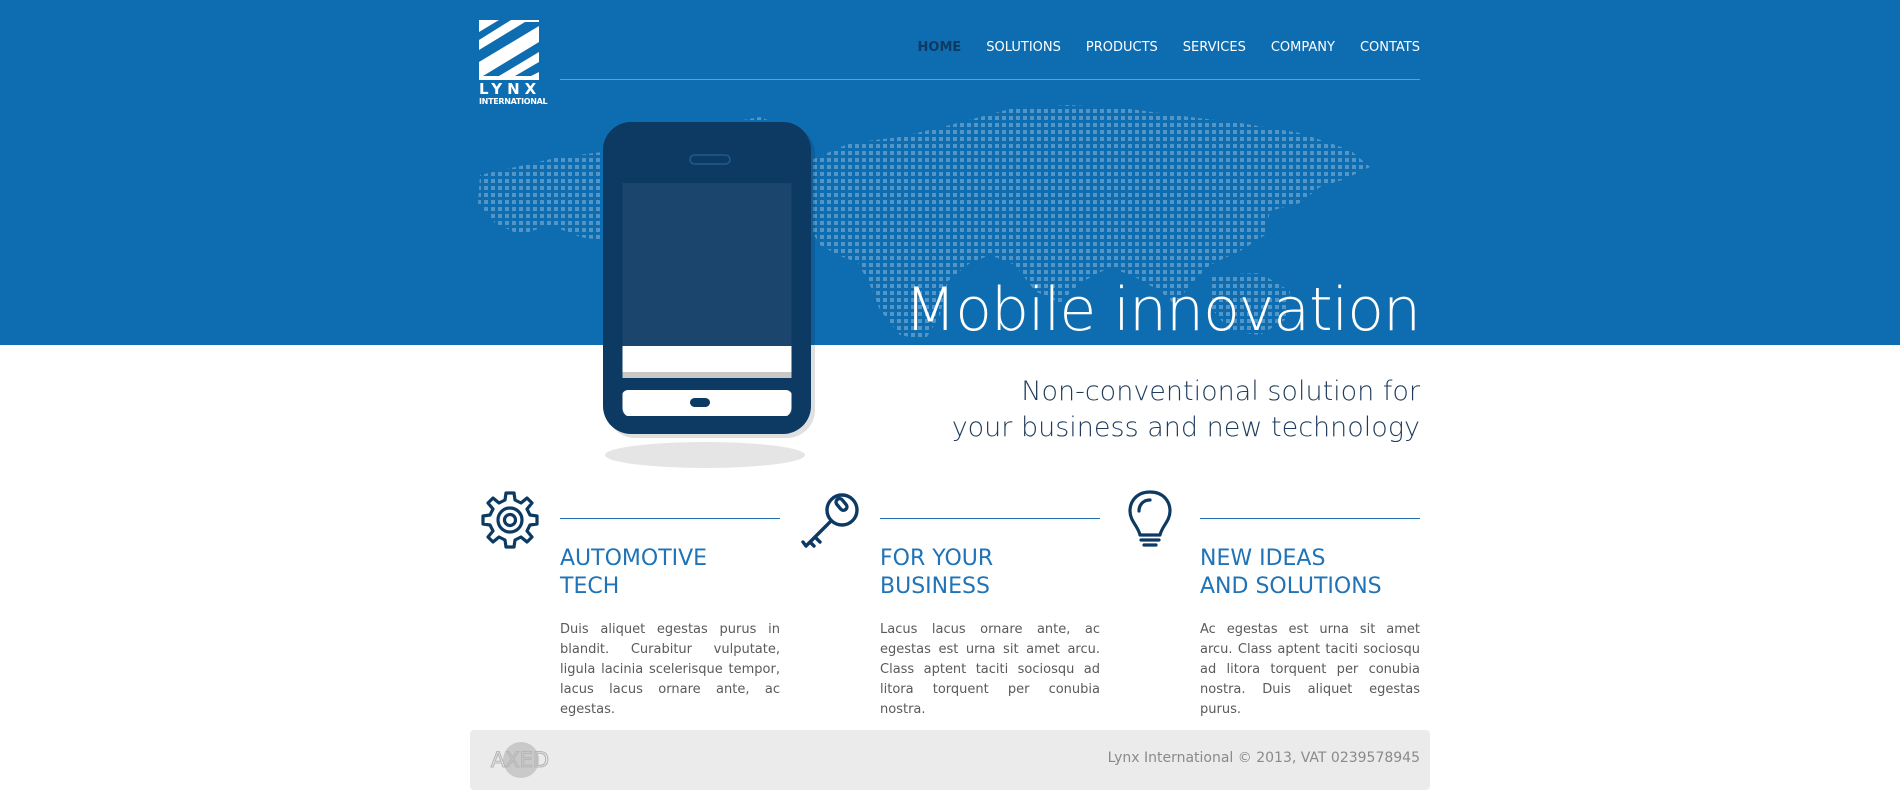 The height and width of the screenshot is (810, 1900). What do you see at coordinates (634, 558) in the screenshot?
I see `feature-heading-line-1: AUTOMOTIVE` at bounding box center [634, 558].